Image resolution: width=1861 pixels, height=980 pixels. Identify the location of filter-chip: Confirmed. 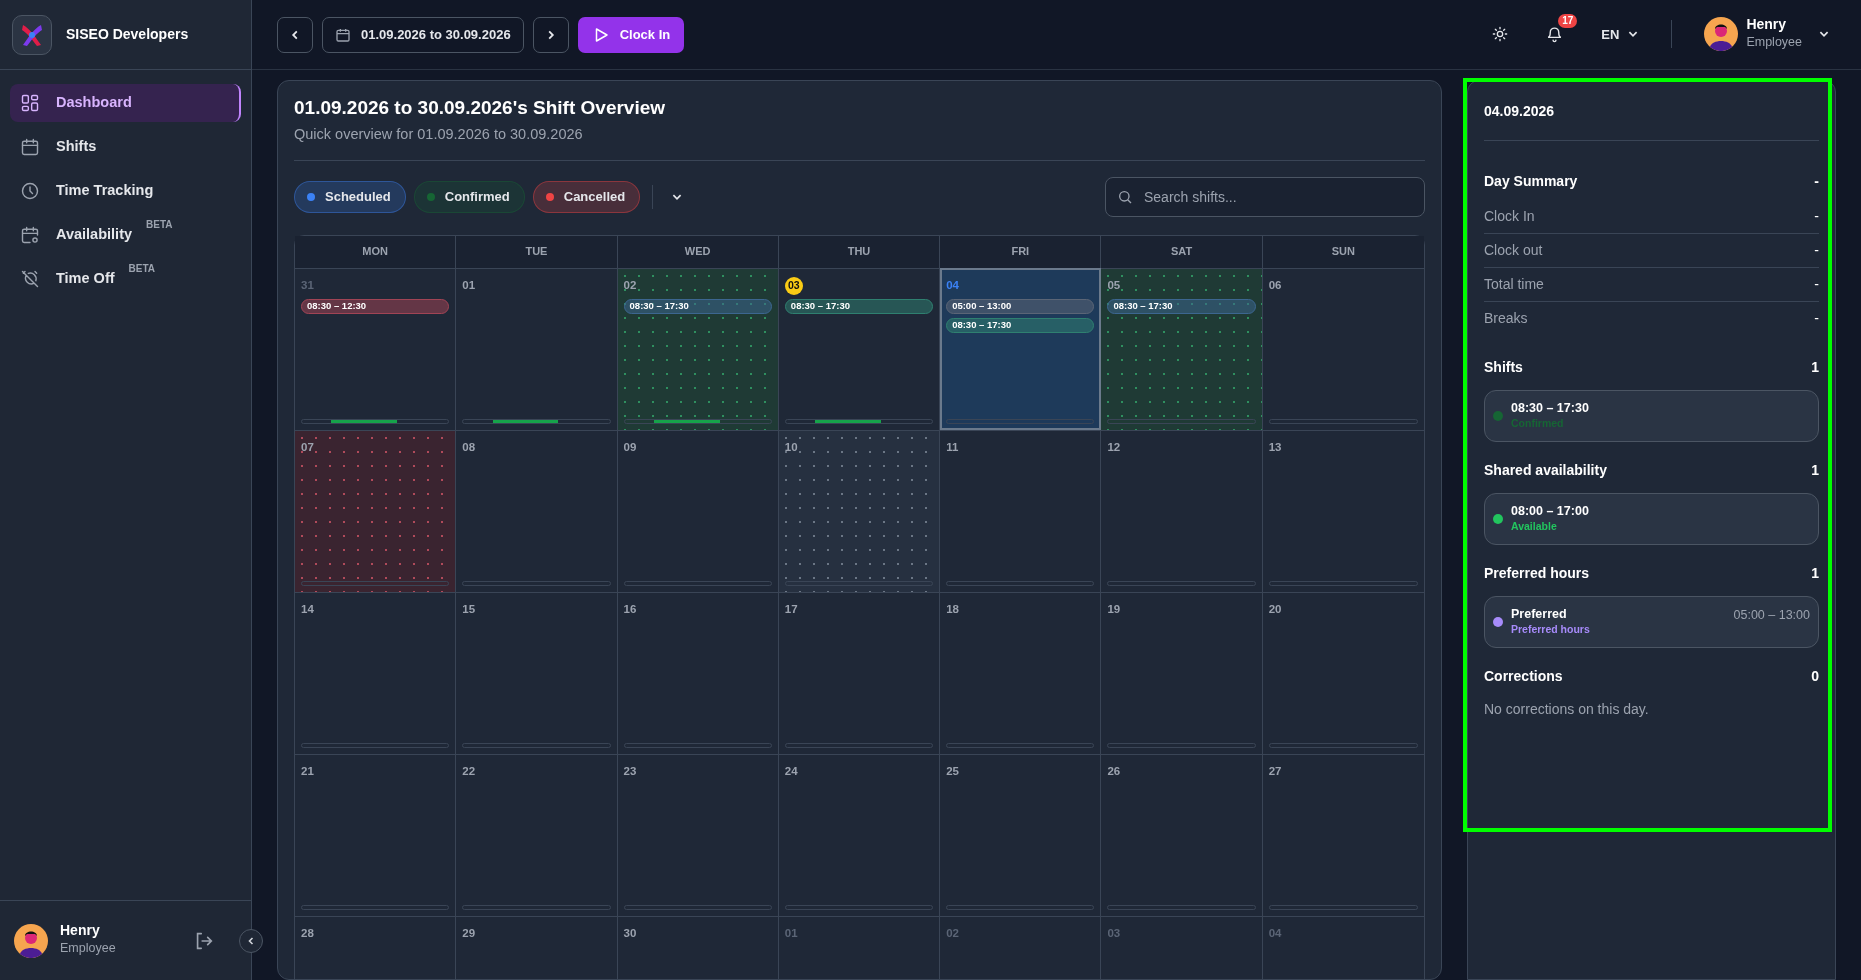
(469, 196).